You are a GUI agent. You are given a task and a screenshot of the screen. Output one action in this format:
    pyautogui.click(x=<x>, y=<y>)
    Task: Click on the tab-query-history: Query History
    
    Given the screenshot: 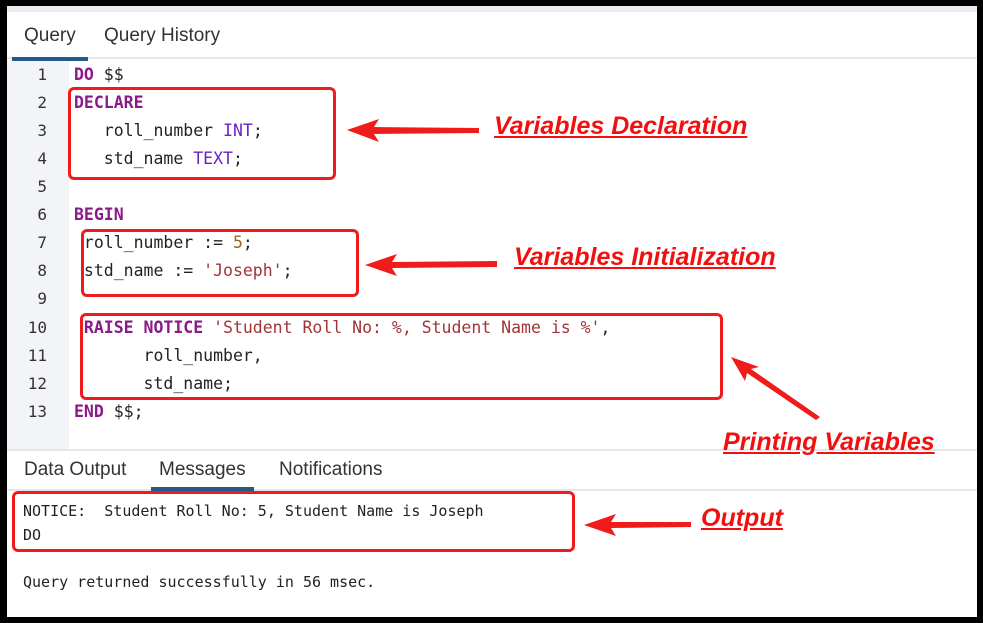 What is the action you would take?
    pyautogui.click(x=162, y=35)
    